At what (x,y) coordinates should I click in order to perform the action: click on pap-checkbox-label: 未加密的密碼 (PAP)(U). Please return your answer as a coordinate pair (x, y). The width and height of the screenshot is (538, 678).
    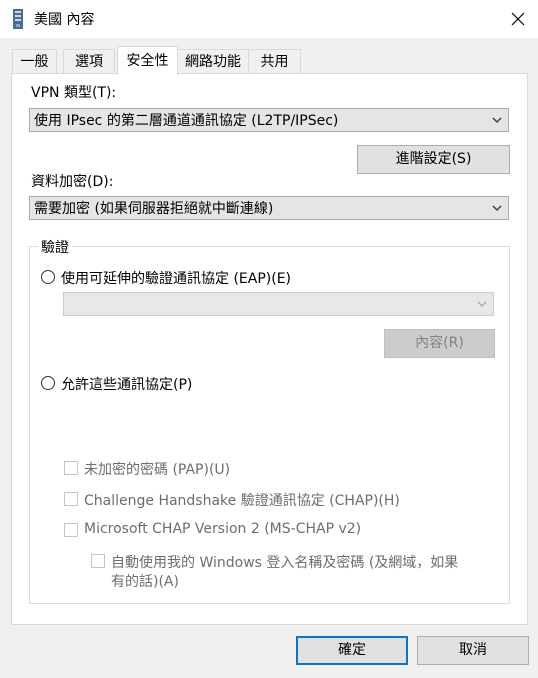
    Looking at the image, I should click on (157, 469).